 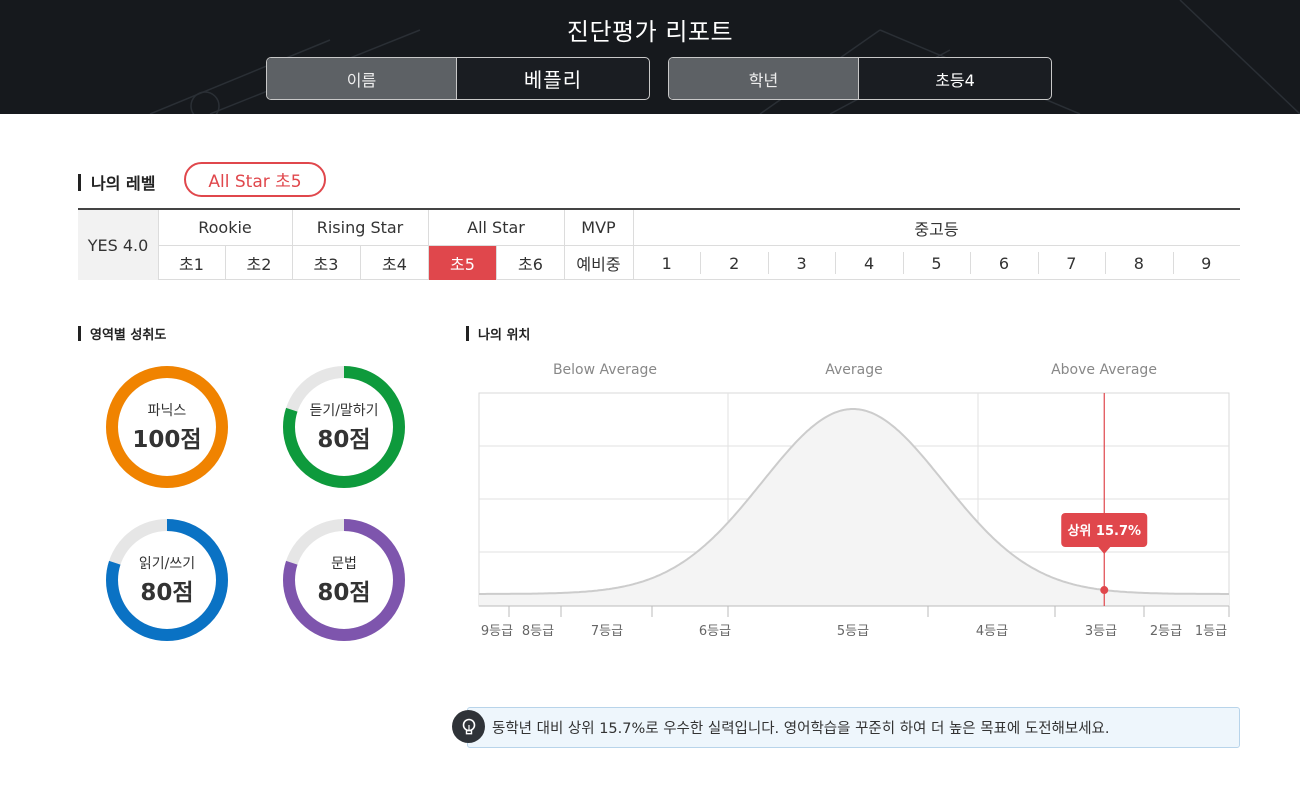 I want to click on donut-grammar: 문법 80점, so click(x=344, y=580).